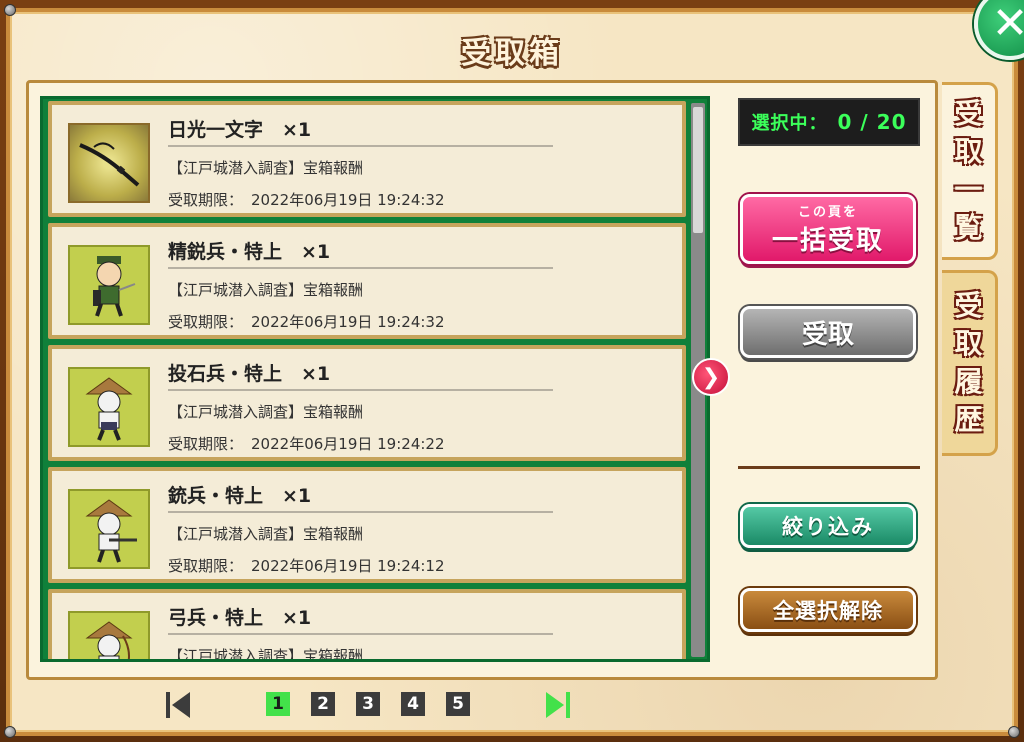 This screenshot has height=742, width=1024. What do you see at coordinates (240, 130) in the screenshot?
I see `item-name: 日光一文字 ×1` at bounding box center [240, 130].